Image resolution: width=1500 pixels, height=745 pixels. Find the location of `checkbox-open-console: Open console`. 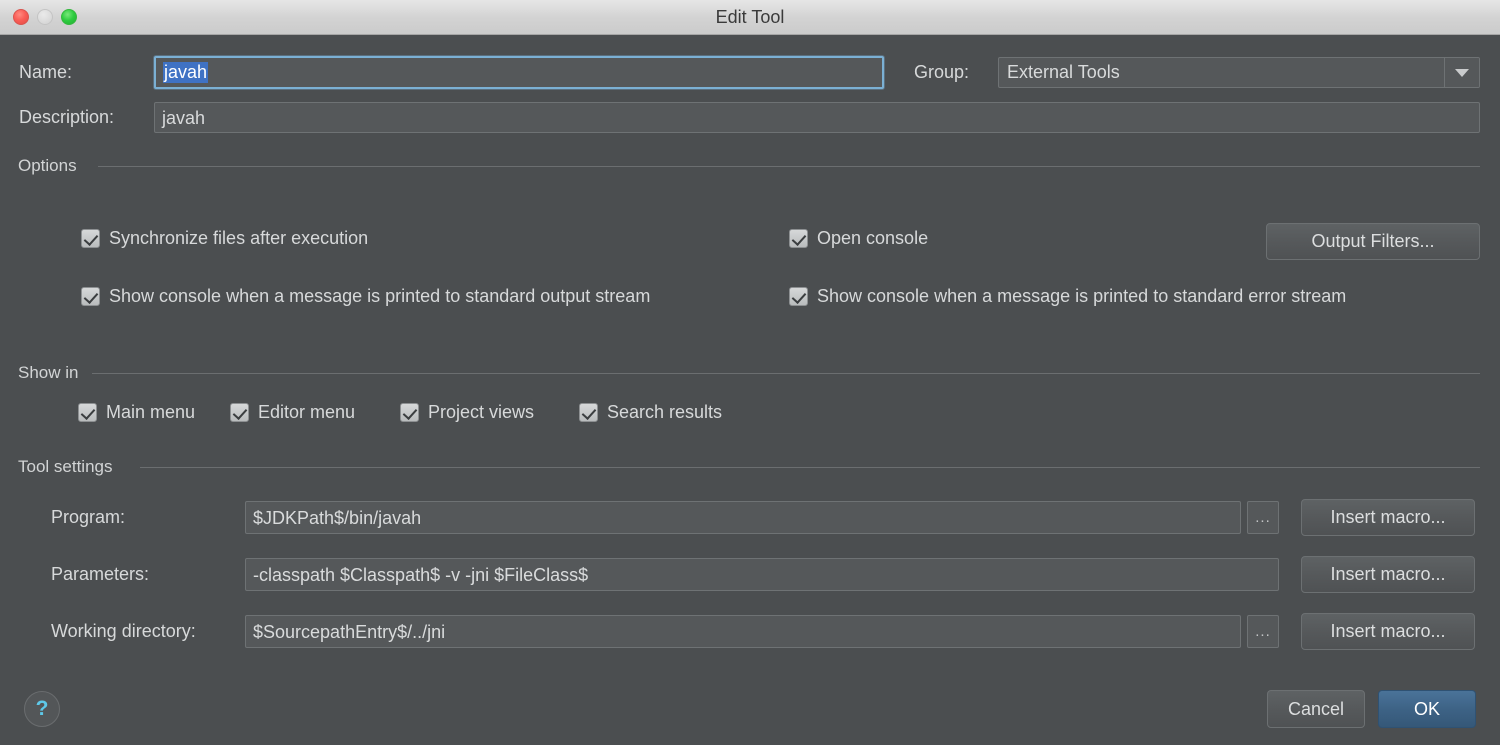

checkbox-open-console: Open console is located at coordinates (858, 238).